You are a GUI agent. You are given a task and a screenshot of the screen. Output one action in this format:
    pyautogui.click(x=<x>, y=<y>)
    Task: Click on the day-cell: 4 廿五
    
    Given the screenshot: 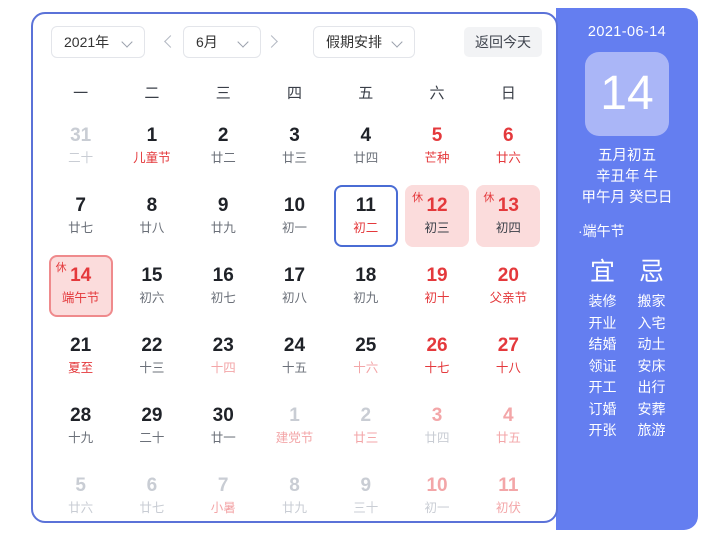 What is the action you would take?
    pyautogui.click(x=508, y=426)
    